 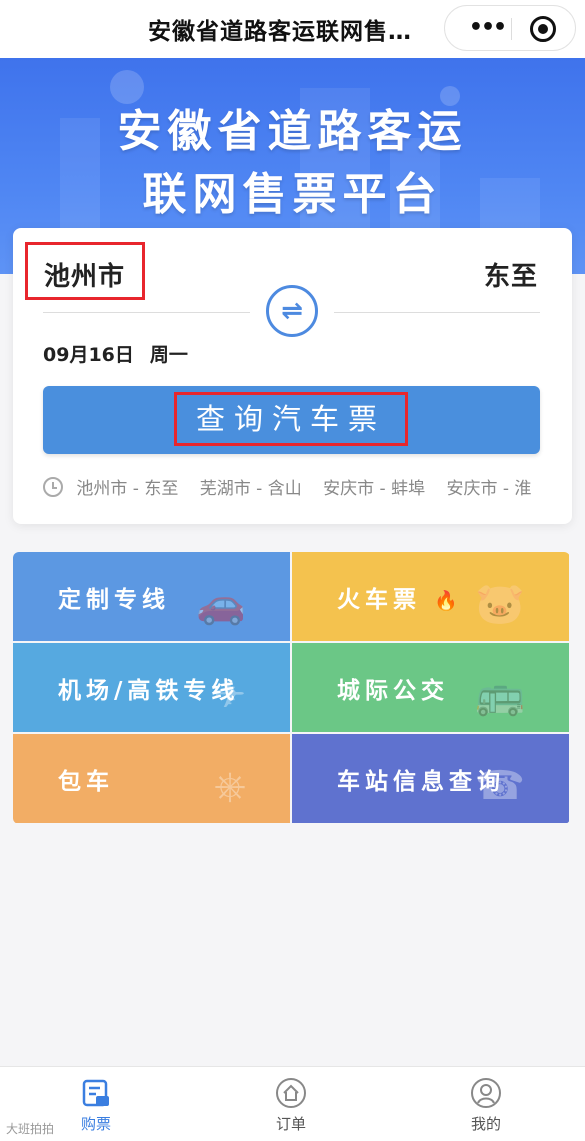 What do you see at coordinates (88, 355) in the screenshot?
I see `date-value: 09月16日` at bounding box center [88, 355].